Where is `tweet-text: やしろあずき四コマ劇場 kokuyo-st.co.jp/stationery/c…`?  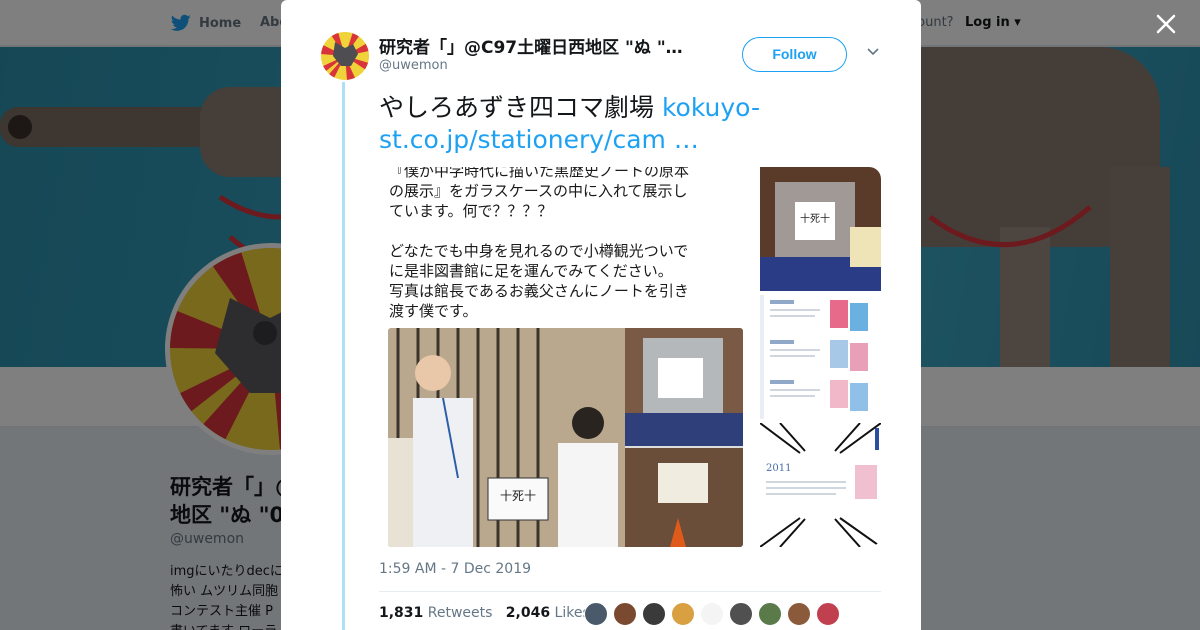
tweet-text: やしろあずき四コマ劇場 kokuyo-st.co.jp/stationery/c… is located at coordinates (599, 124).